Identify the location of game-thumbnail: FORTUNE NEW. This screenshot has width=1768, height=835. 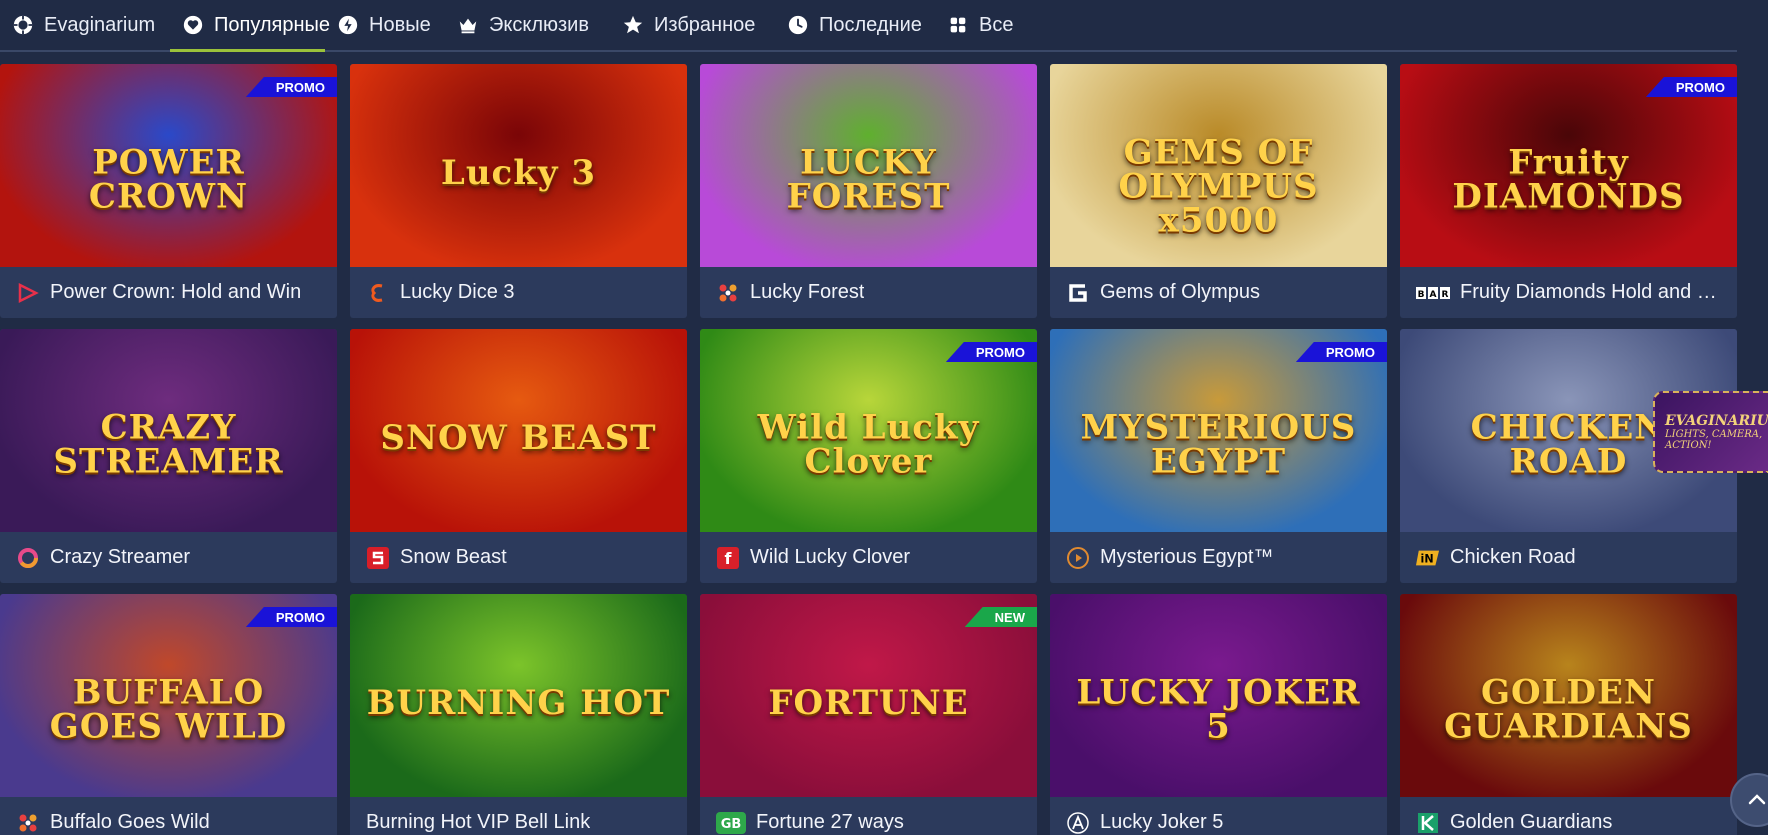
(868, 695).